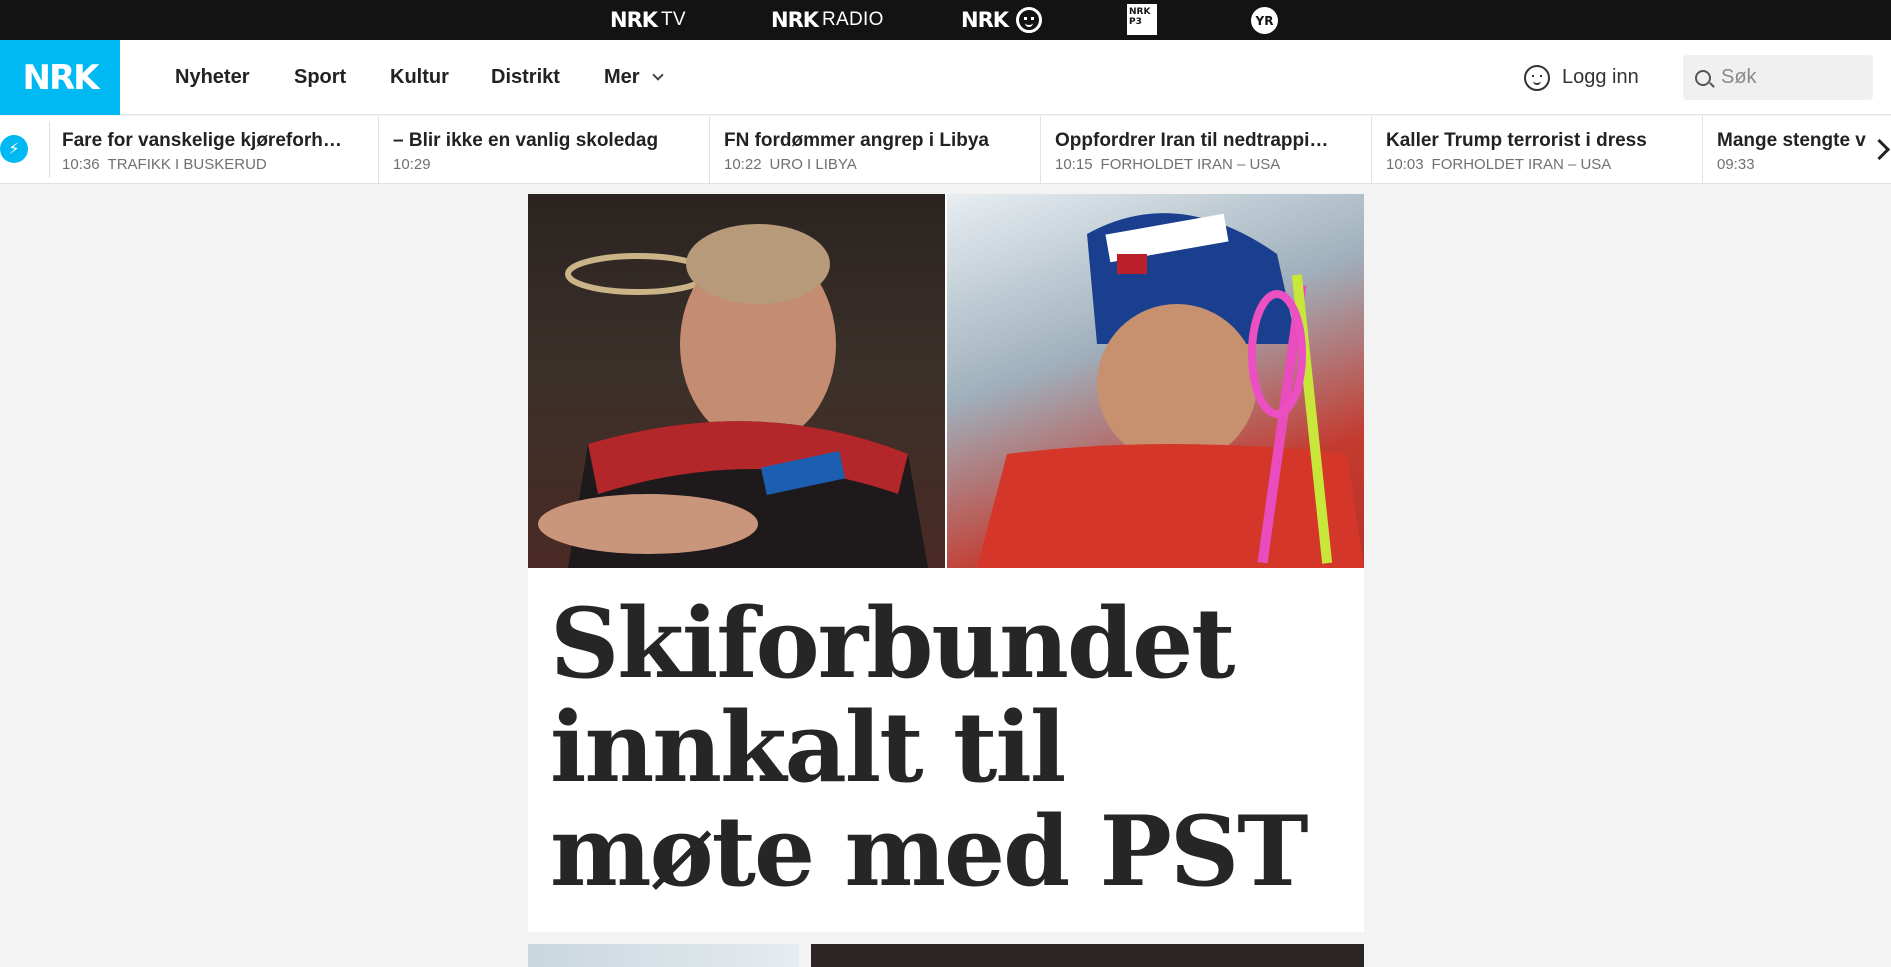 This screenshot has height=967, width=1891. I want to click on ticker-item-meta: 10:15 FORHOLDET IRAN – USA, so click(1210, 164).